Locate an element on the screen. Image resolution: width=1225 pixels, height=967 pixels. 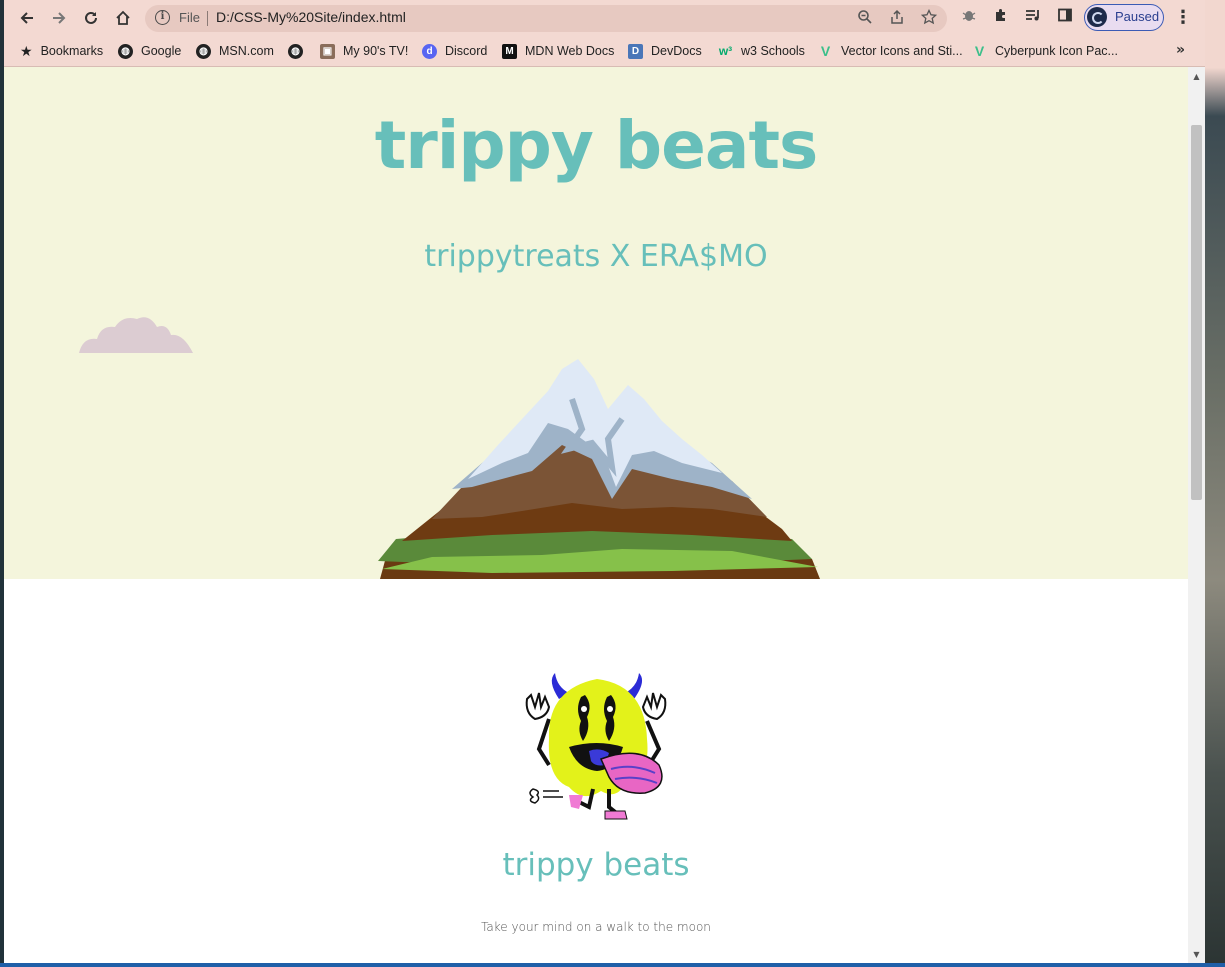
url-scheme-label: File is located at coordinates (189, 17).